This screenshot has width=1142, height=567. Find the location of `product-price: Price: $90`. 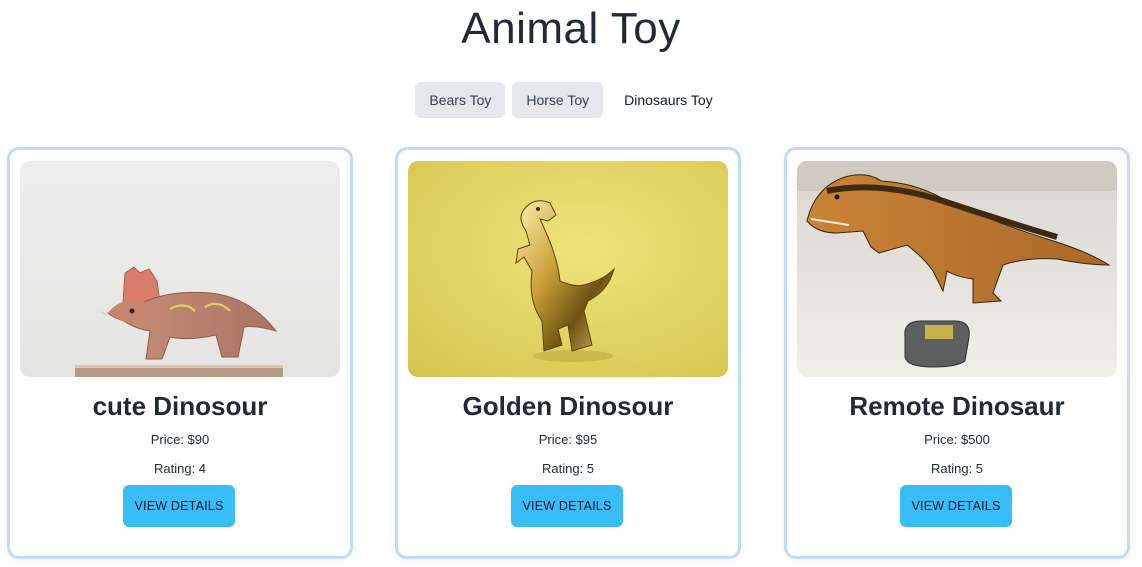

product-price: Price: $90 is located at coordinates (180, 439).